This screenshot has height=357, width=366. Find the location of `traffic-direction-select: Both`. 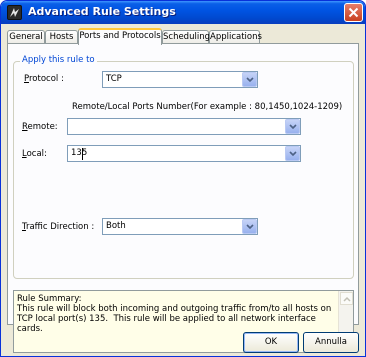

traffic-direction-select: Both is located at coordinates (180, 226).